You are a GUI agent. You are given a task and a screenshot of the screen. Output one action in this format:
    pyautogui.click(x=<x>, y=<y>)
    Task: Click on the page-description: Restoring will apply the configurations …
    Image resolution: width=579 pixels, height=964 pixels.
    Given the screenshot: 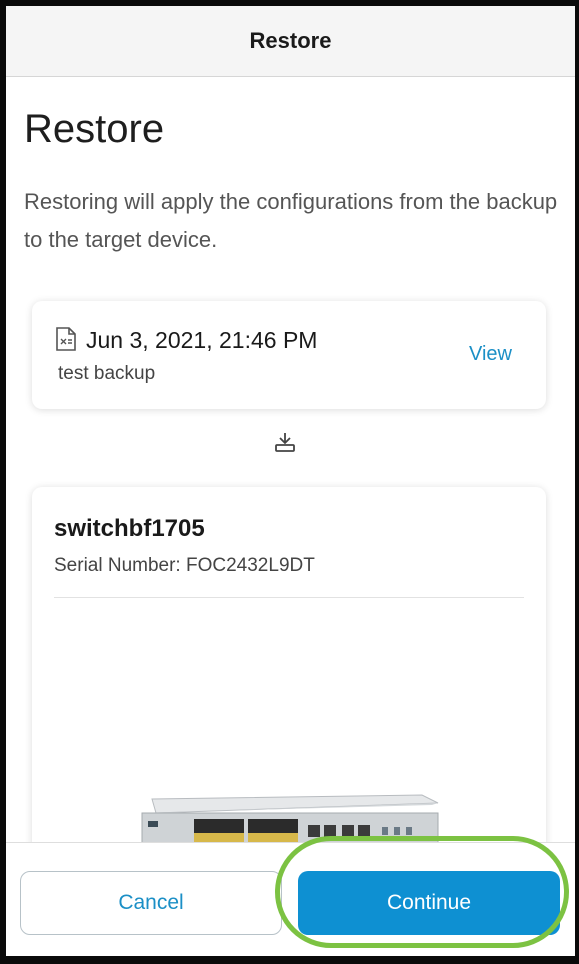 What is the action you would take?
    pyautogui.click(x=291, y=220)
    